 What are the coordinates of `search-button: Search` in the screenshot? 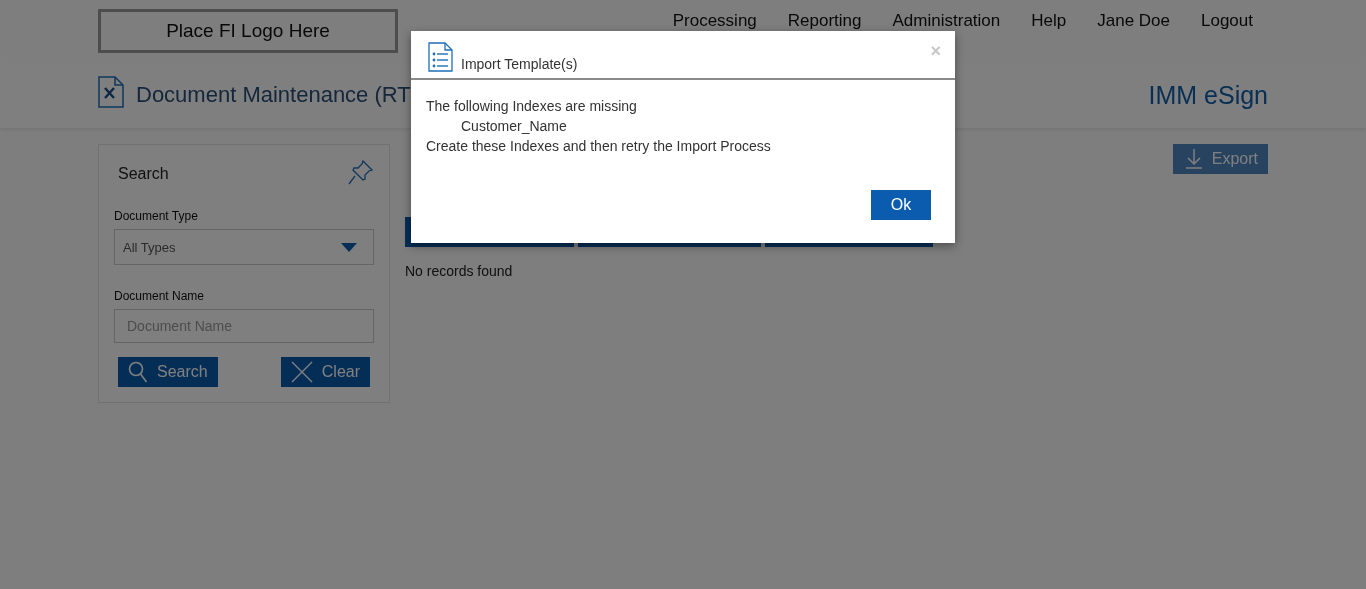 It's located at (168, 372).